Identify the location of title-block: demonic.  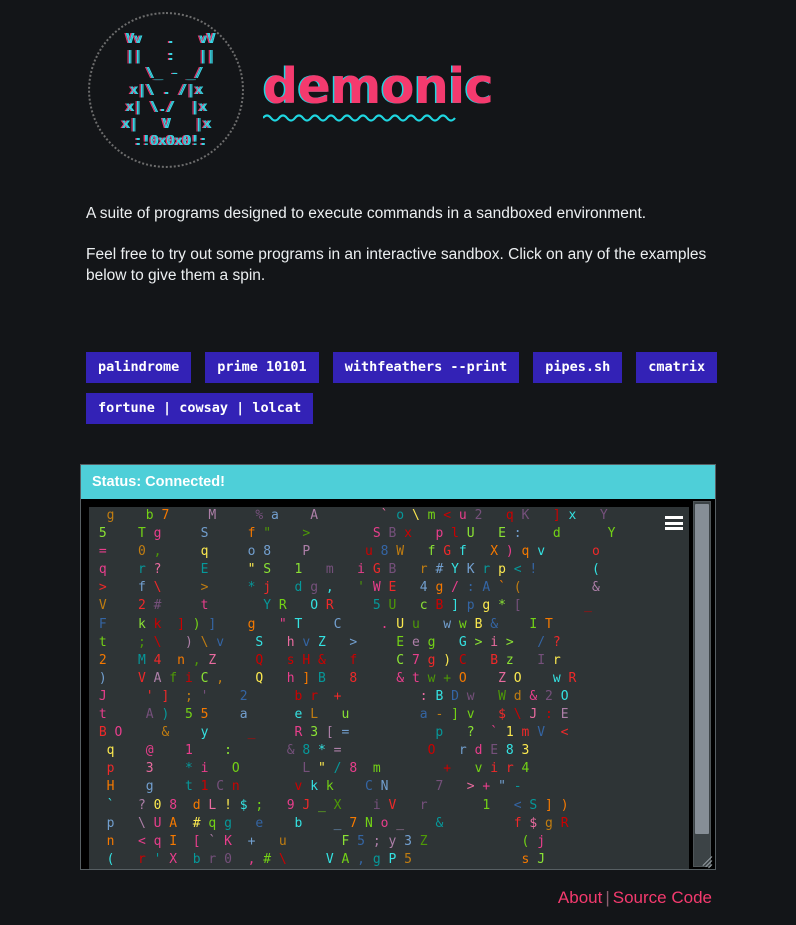
(378, 91).